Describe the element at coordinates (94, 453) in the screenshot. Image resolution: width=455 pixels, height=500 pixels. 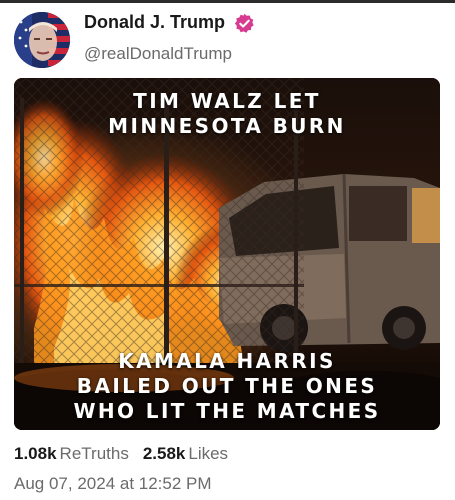
I see `retruths-label: ReTruths` at that location.